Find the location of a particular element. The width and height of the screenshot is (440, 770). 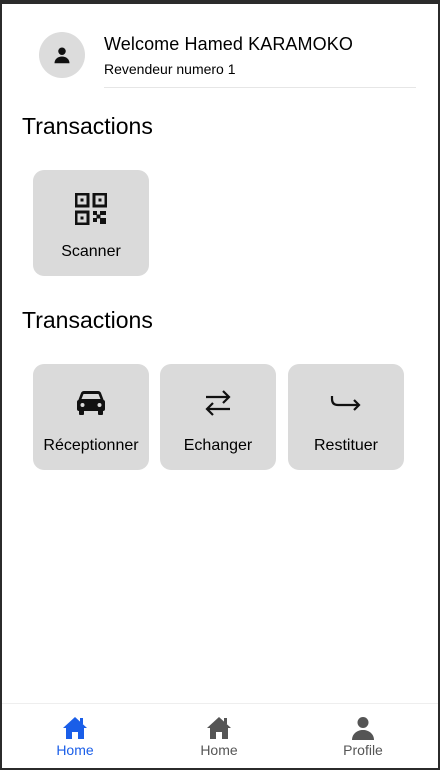

car-icon is located at coordinates (91, 403).